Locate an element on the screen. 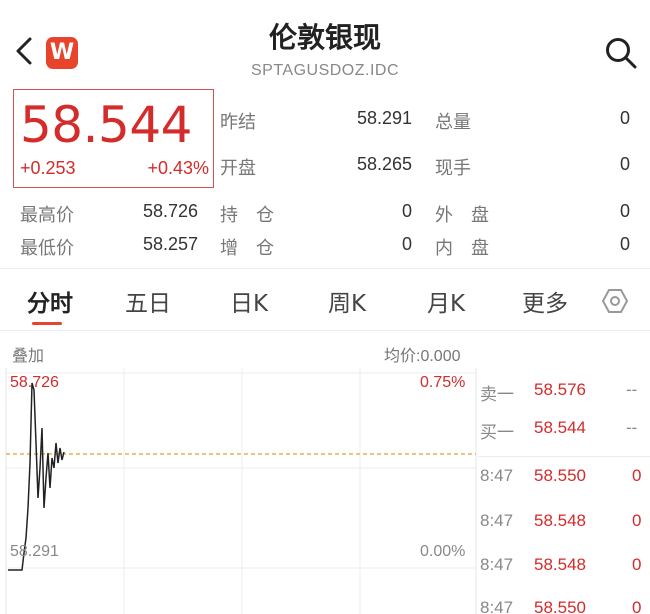 Image resolution: width=650 pixels, height=614 pixels. last-price: 58.544 is located at coordinates (106, 125).